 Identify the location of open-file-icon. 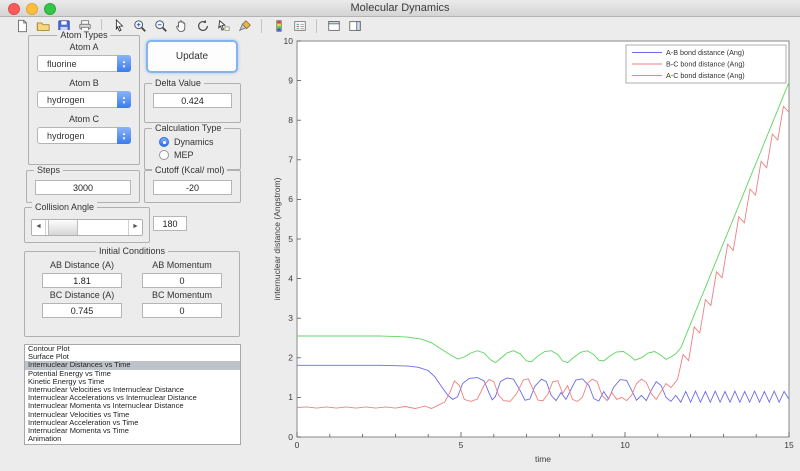
(43, 26).